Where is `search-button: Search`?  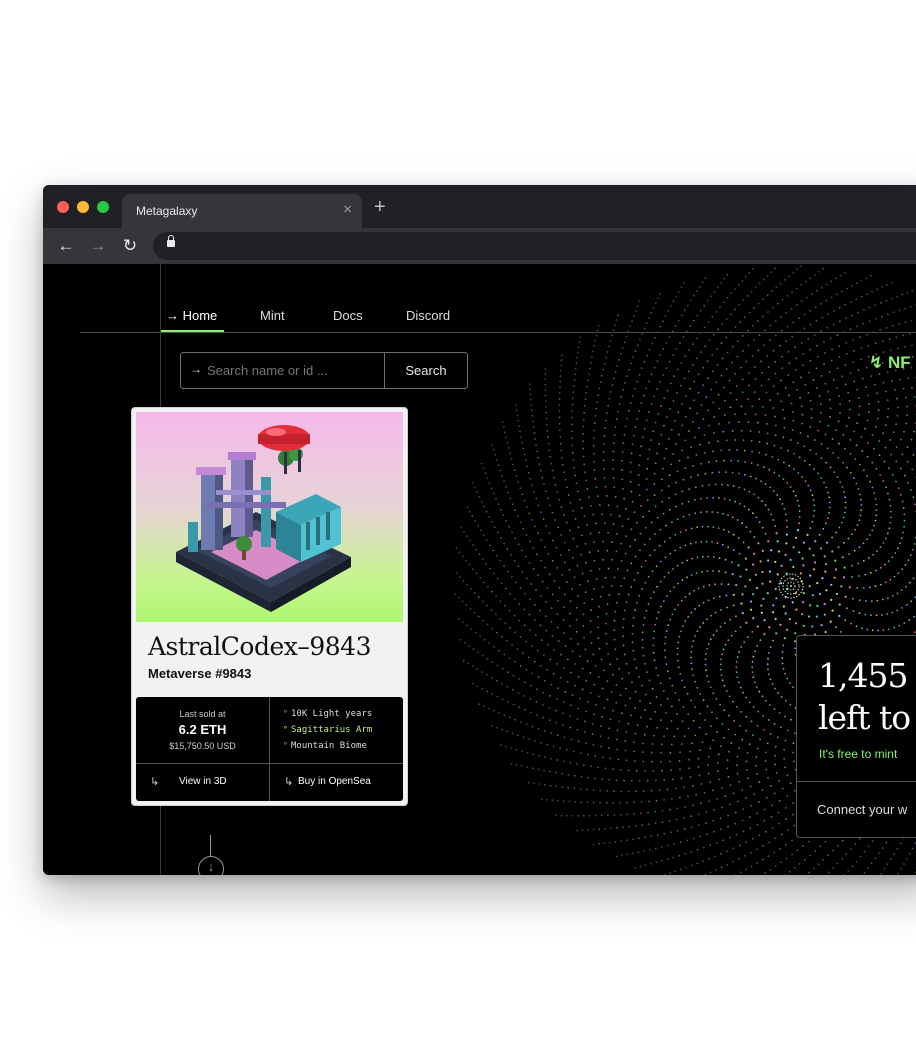 search-button: Search is located at coordinates (426, 370).